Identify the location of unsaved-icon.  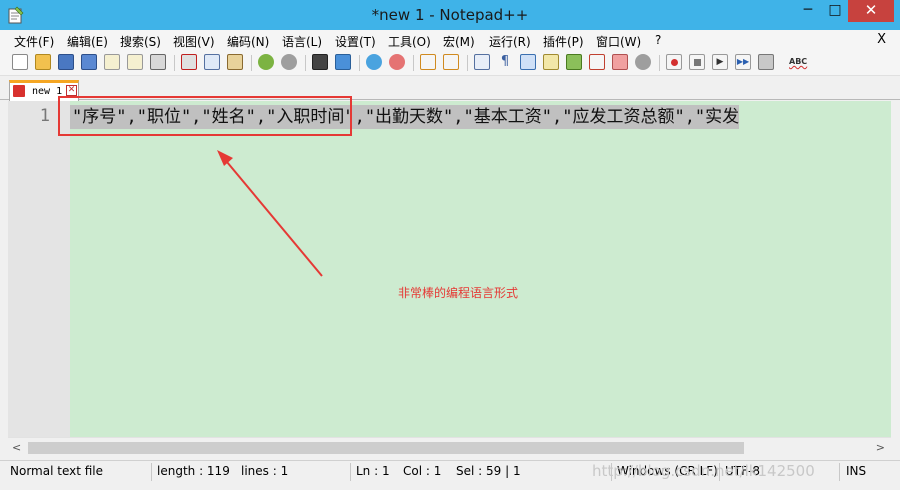
(19, 91).